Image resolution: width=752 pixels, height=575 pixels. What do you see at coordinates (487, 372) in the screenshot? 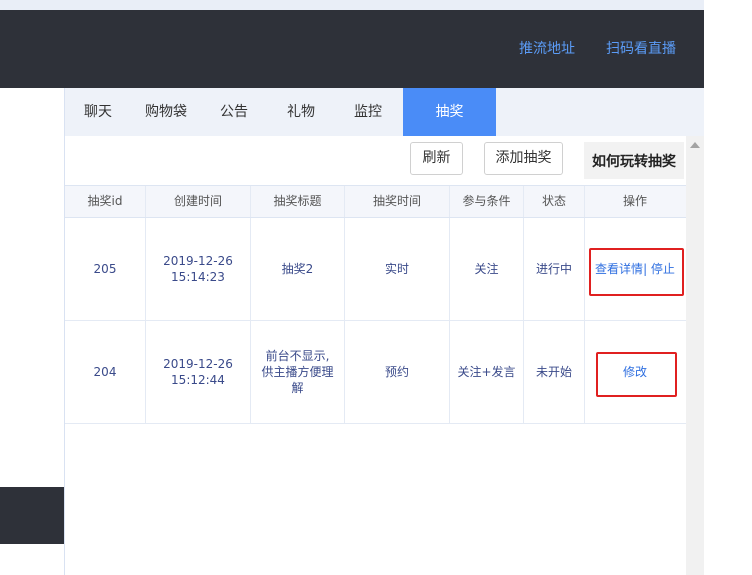
I see `participation-condition: 关注+发言` at bounding box center [487, 372].